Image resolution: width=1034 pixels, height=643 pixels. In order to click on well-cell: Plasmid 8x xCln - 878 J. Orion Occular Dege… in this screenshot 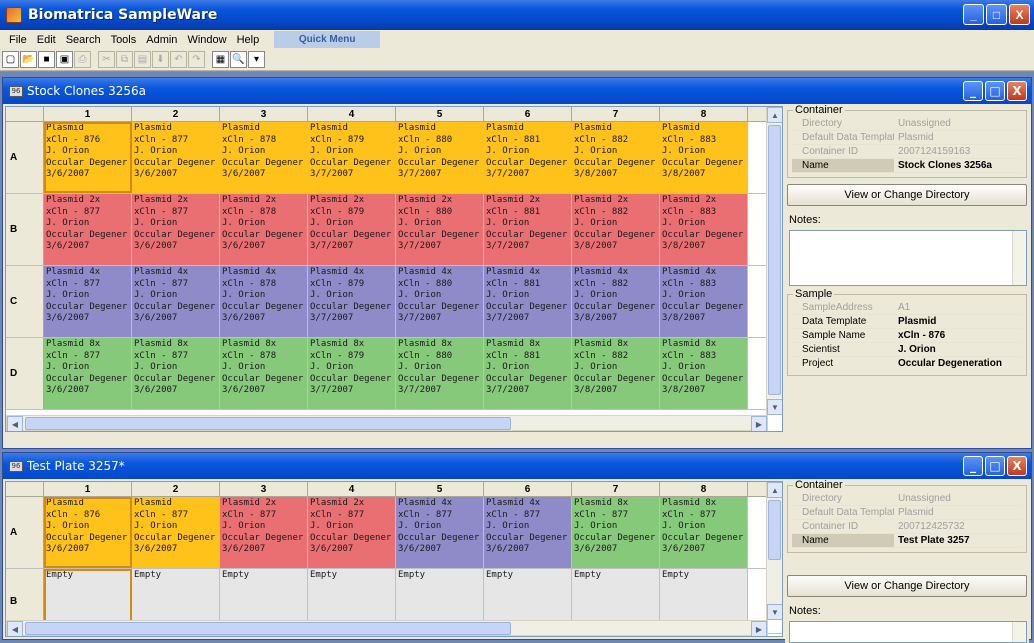, I will do `click(264, 373)`.